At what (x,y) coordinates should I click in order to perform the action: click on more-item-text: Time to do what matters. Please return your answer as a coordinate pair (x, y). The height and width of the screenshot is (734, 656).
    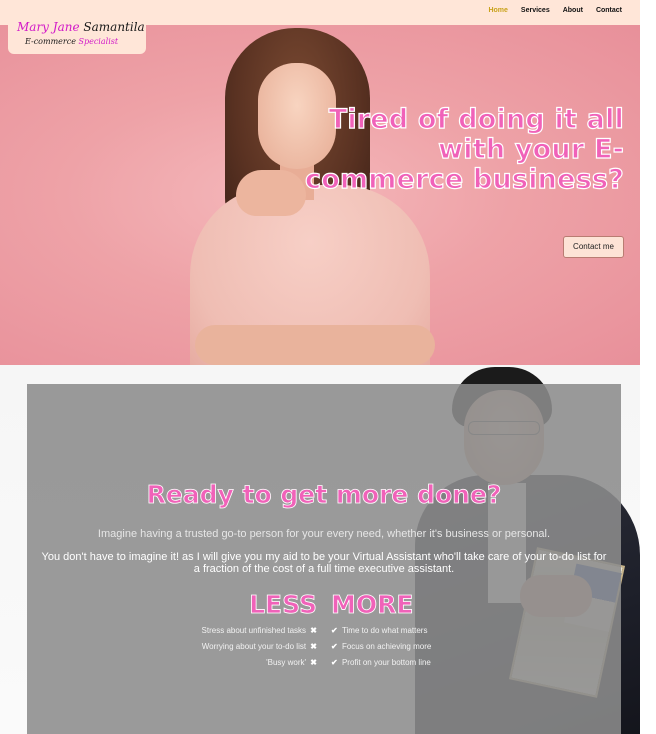
    Looking at the image, I should click on (384, 630).